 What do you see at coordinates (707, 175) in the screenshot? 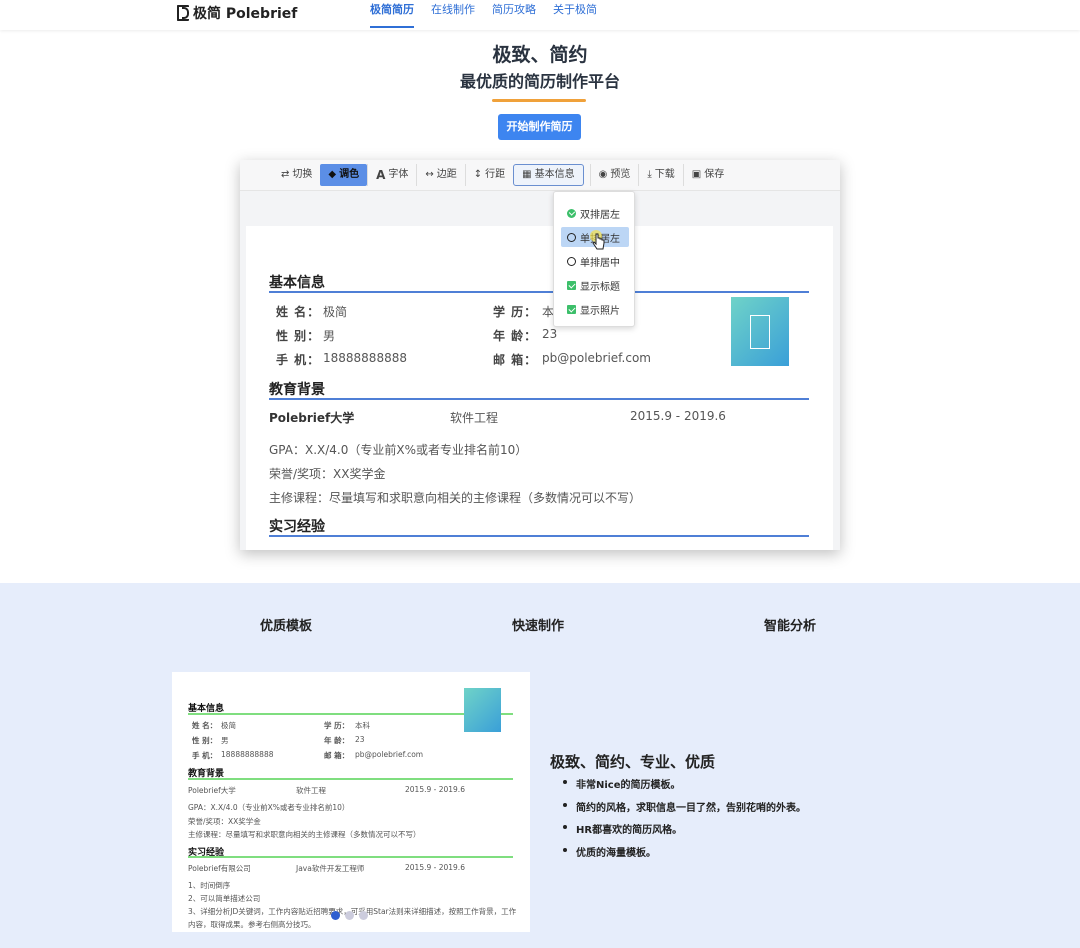
I see `toolbar-save: ▣ 保存` at bounding box center [707, 175].